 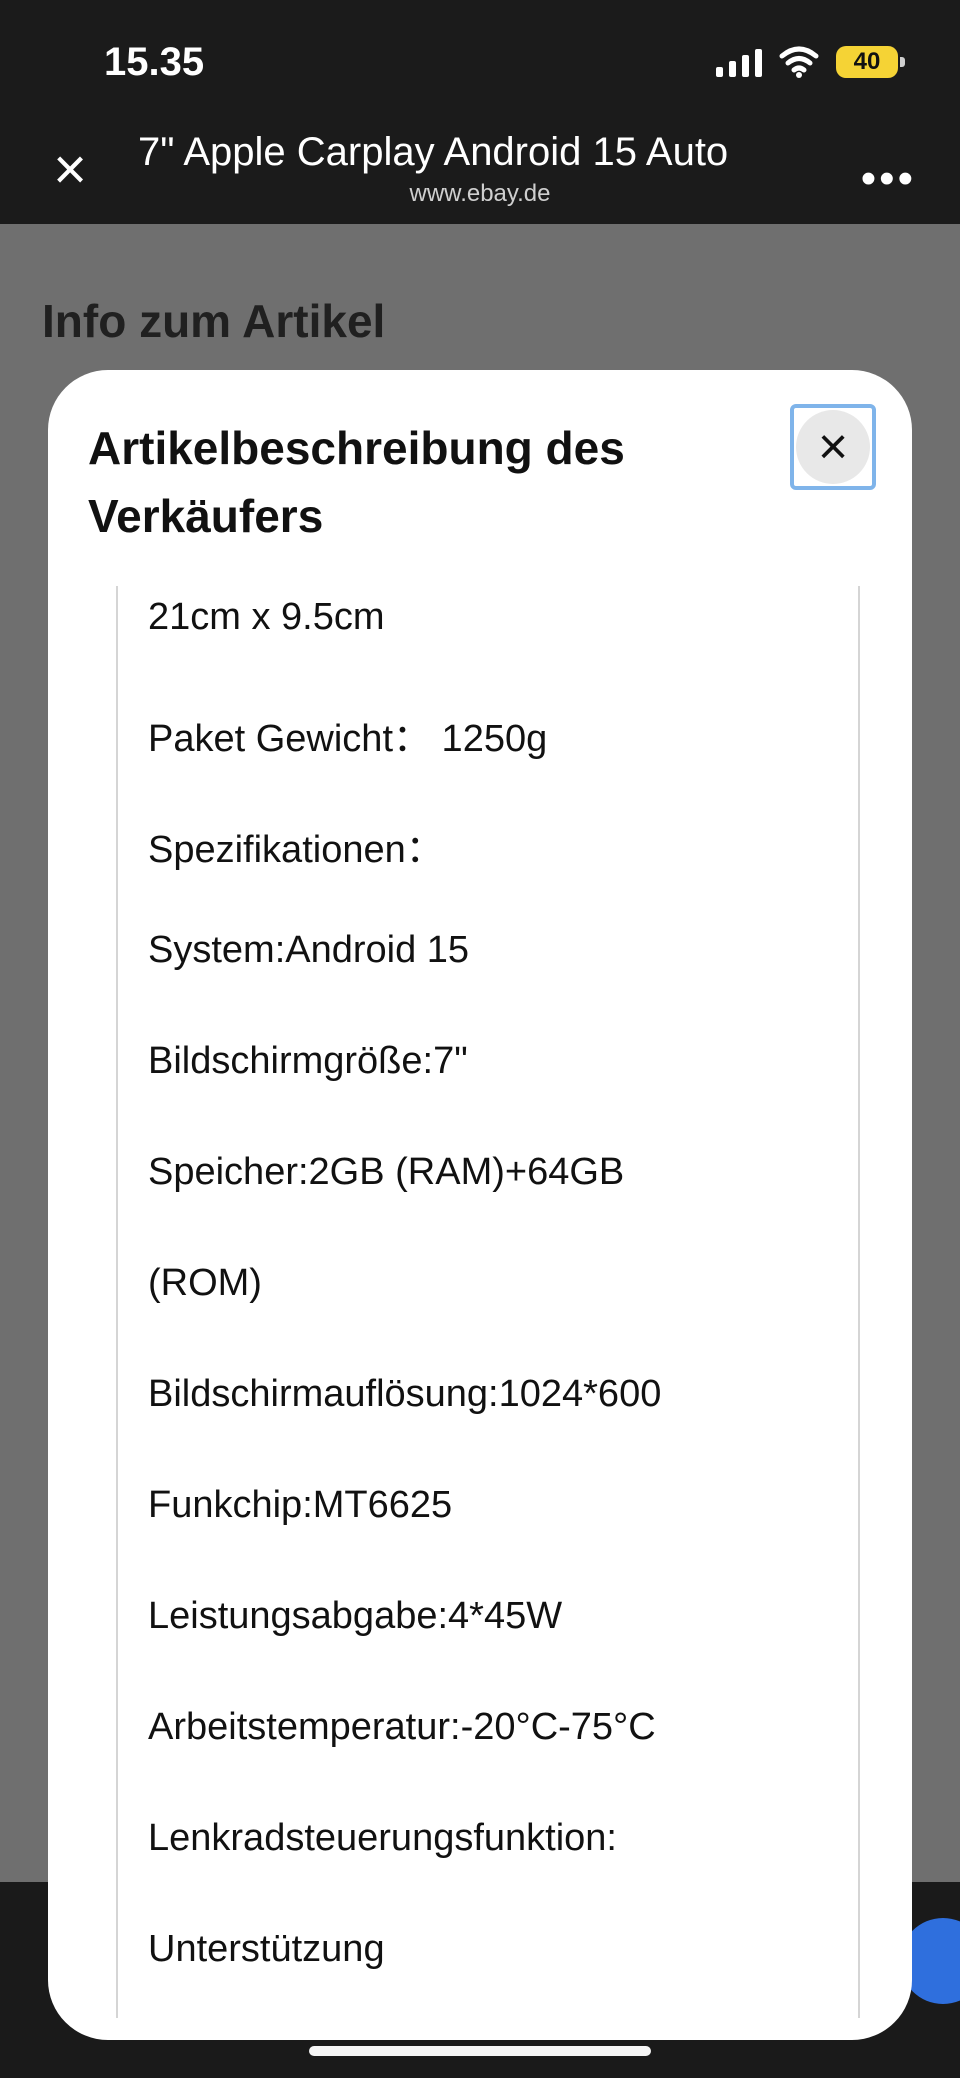 I want to click on description-line: Funkchip:MT6625, so click(x=300, y=1505).